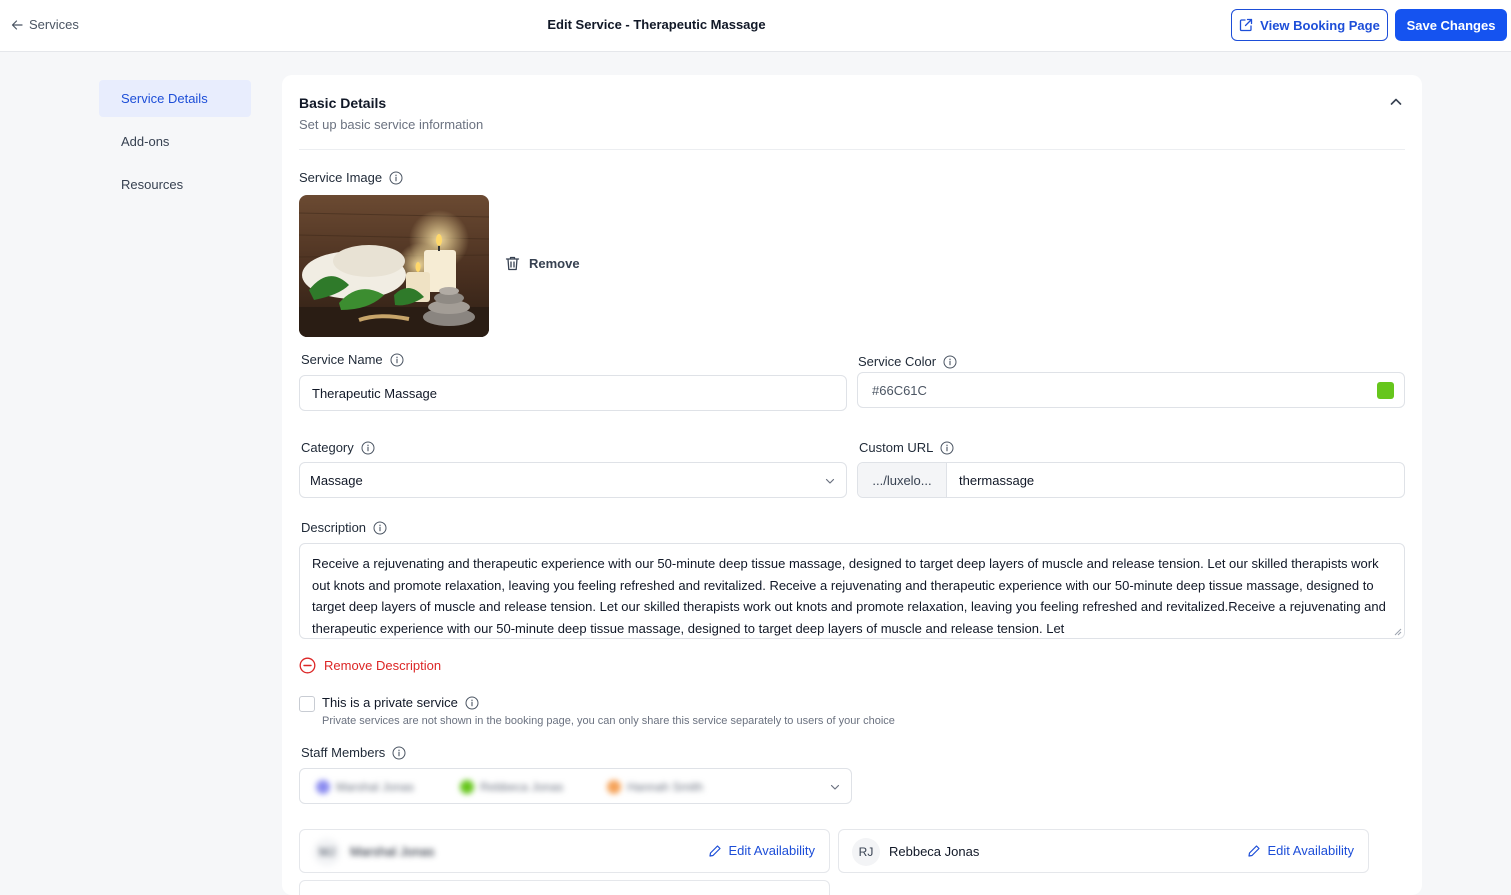 The width and height of the screenshot is (1511, 895). I want to click on sidebar-item-service-details: Service Details, so click(175, 98).